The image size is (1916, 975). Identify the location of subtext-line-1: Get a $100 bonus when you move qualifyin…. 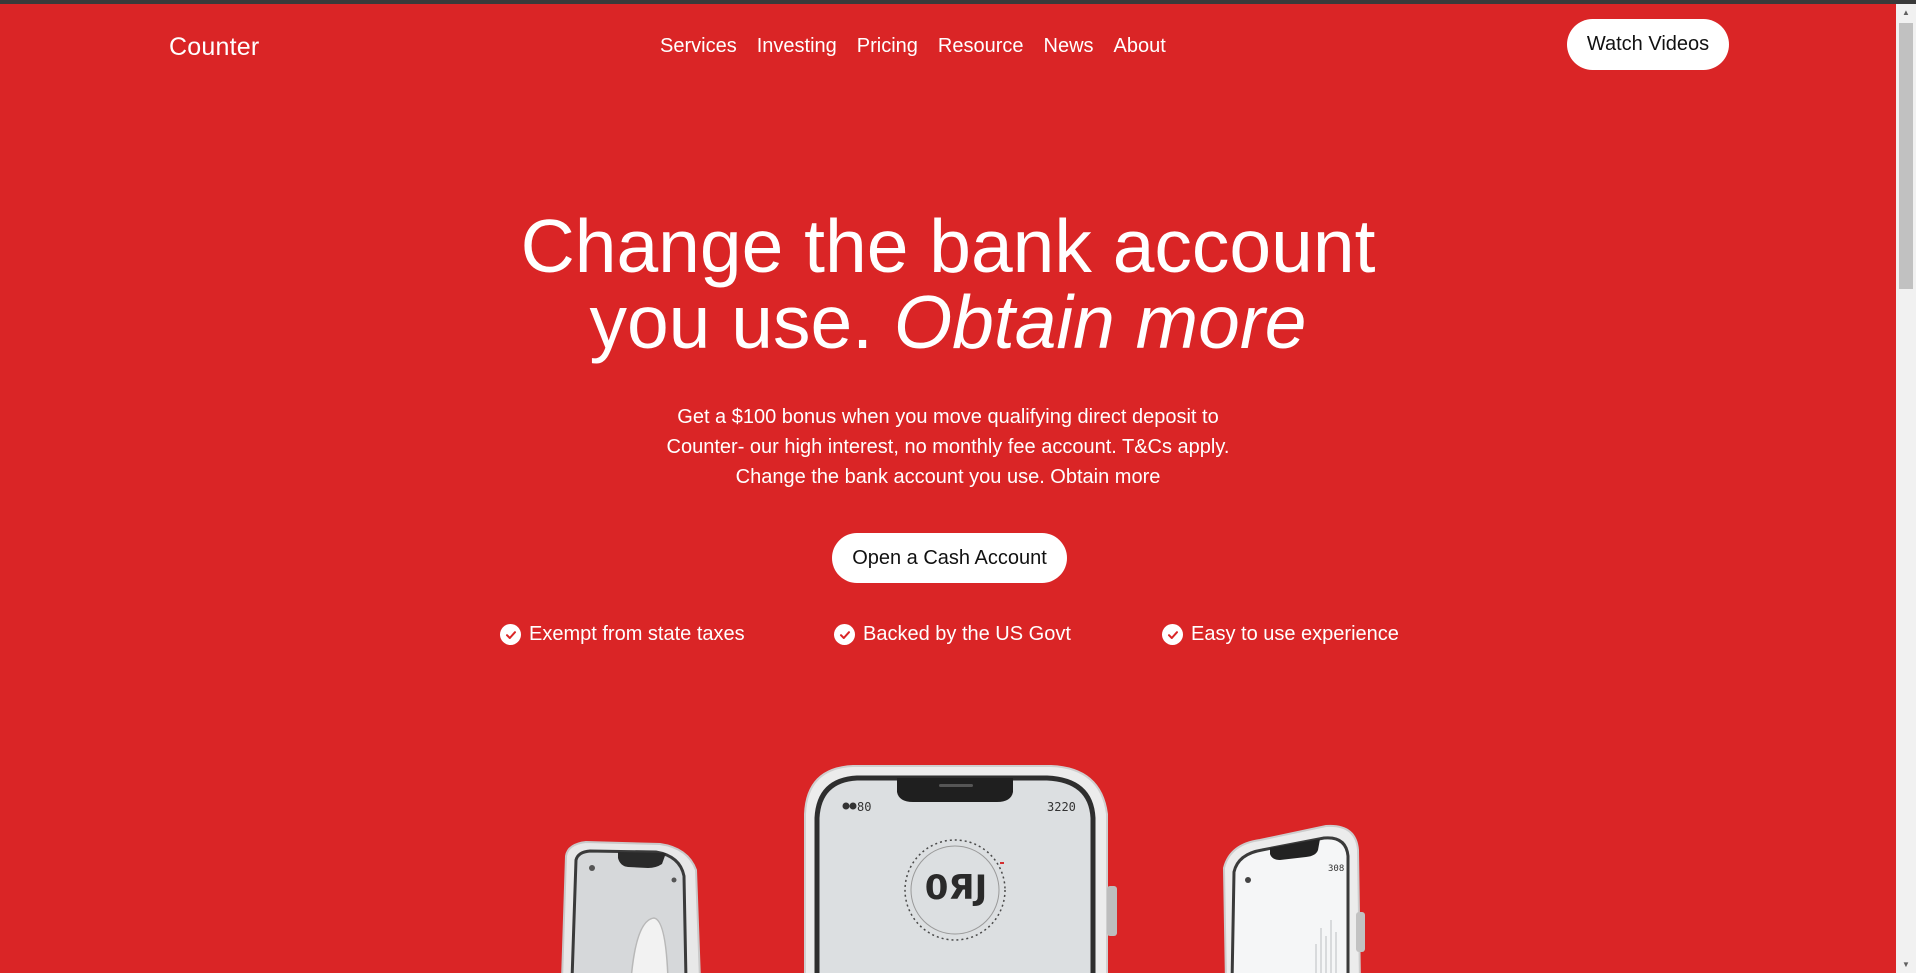
(948, 417).